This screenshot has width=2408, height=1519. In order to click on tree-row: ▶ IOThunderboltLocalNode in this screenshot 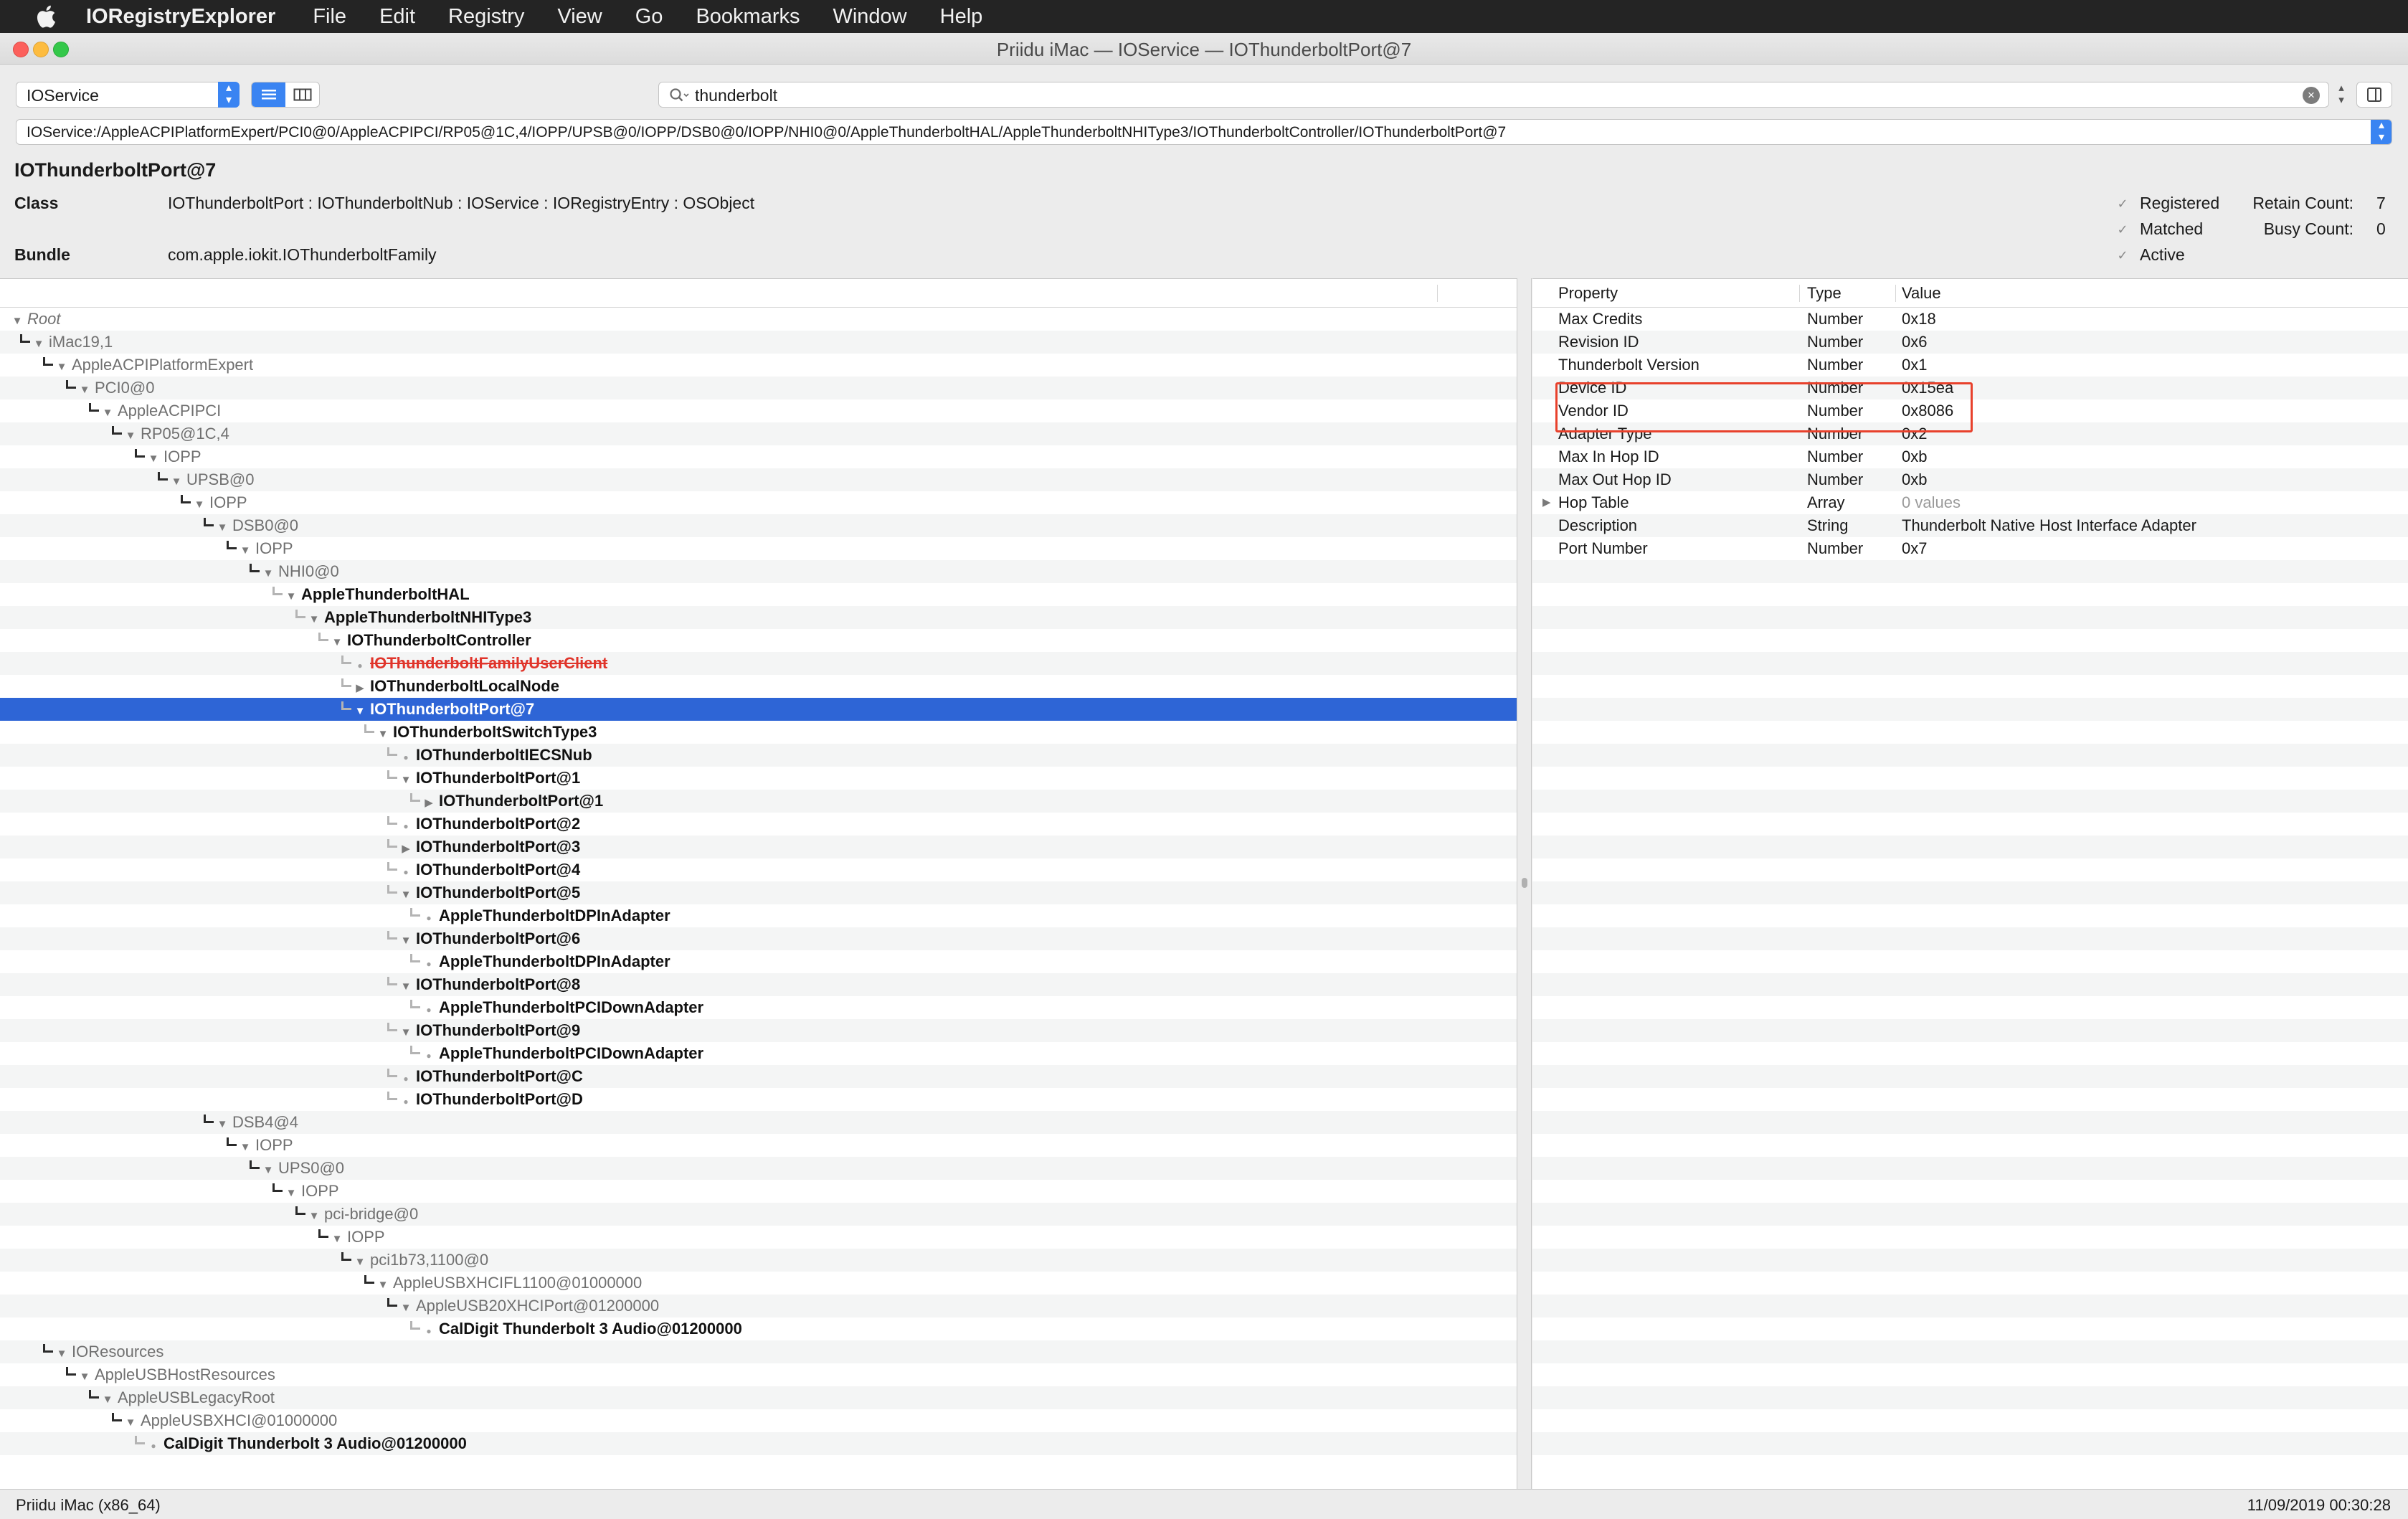, I will do `click(758, 686)`.